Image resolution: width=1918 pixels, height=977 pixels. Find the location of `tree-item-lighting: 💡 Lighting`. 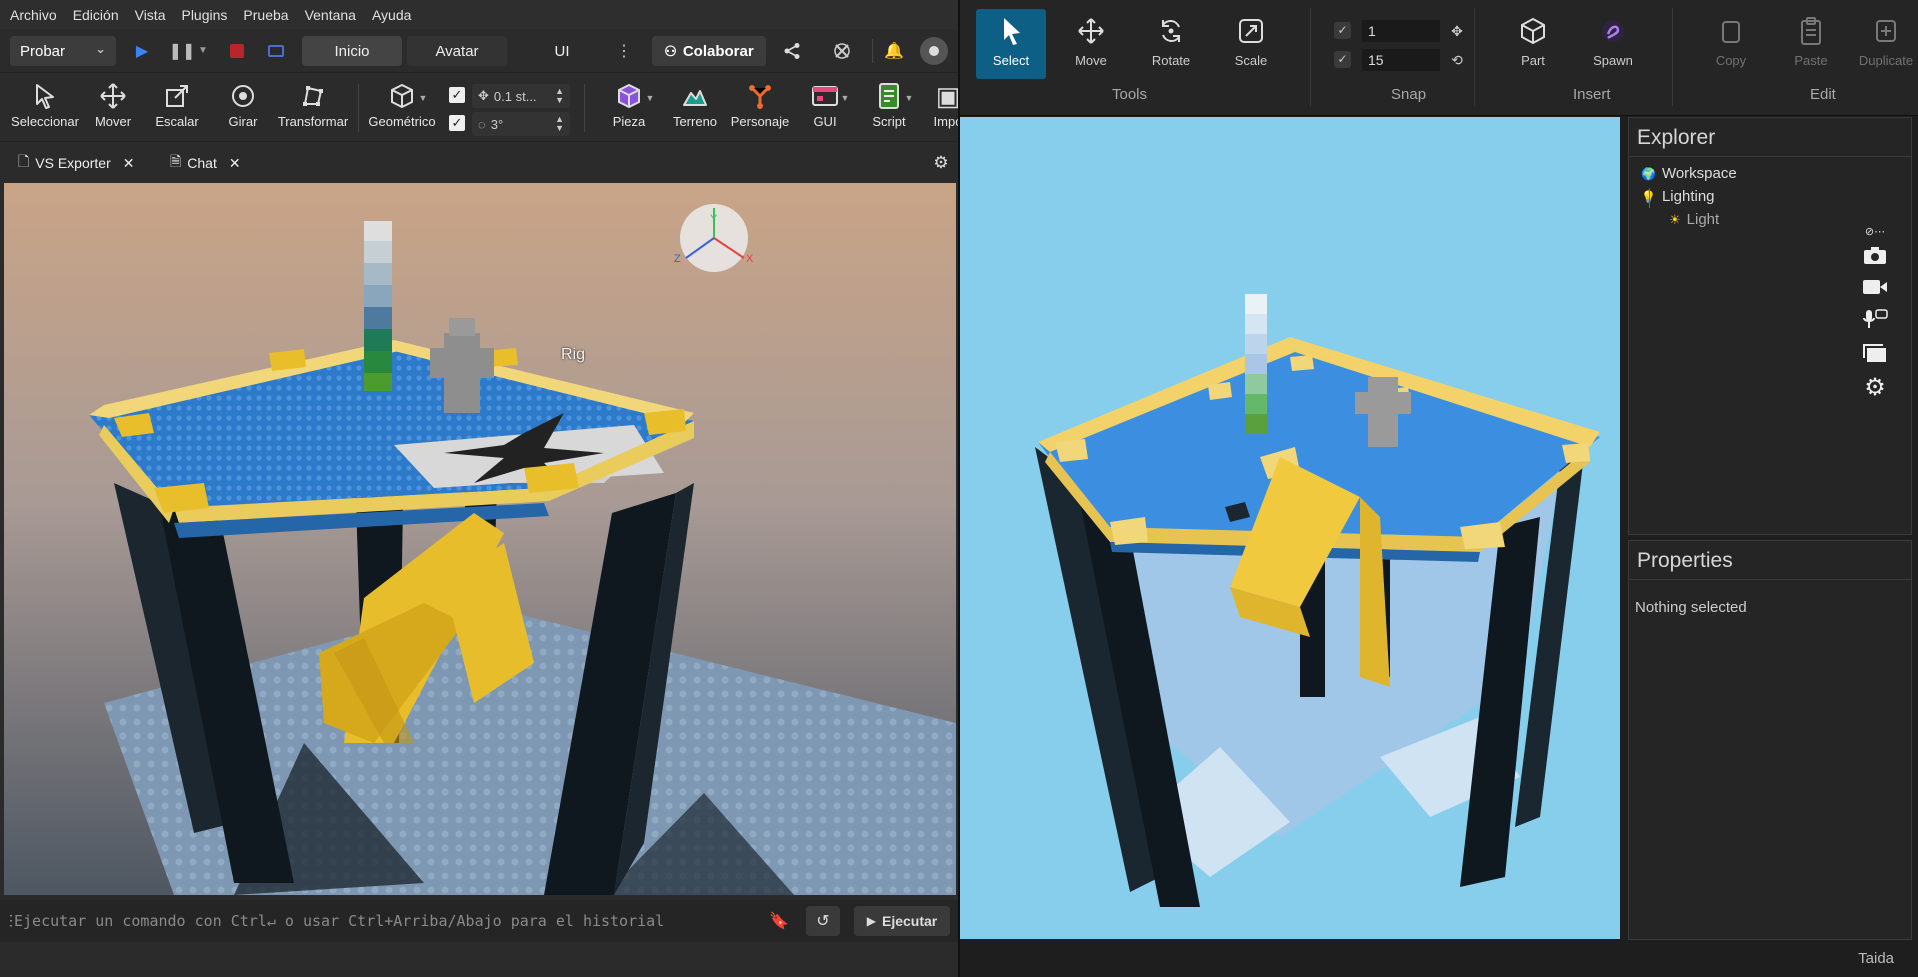

tree-item-lighting: 💡 Lighting is located at coordinates (1689, 196).